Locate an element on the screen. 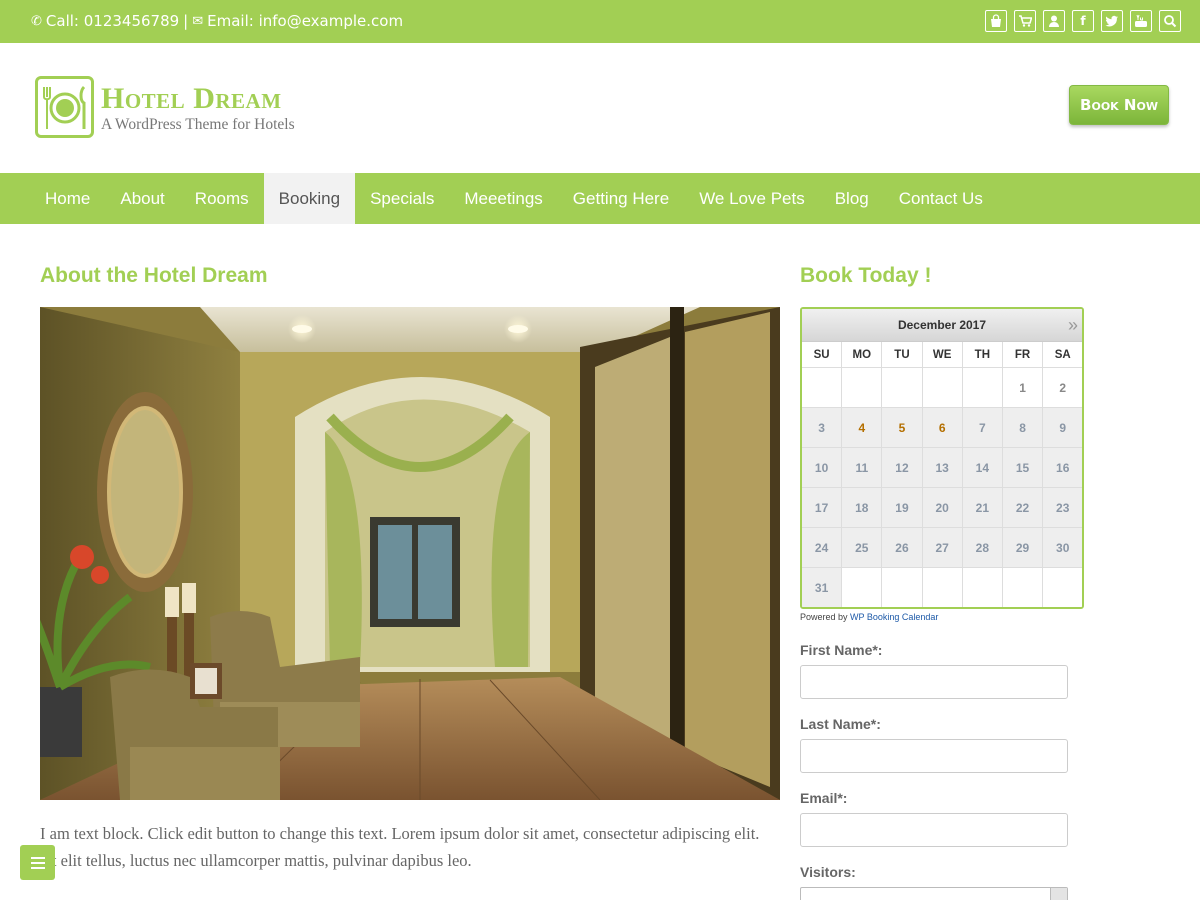 The height and width of the screenshot is (900, 1200). calendar-day: 15 is located at coordinates (1023, 468).